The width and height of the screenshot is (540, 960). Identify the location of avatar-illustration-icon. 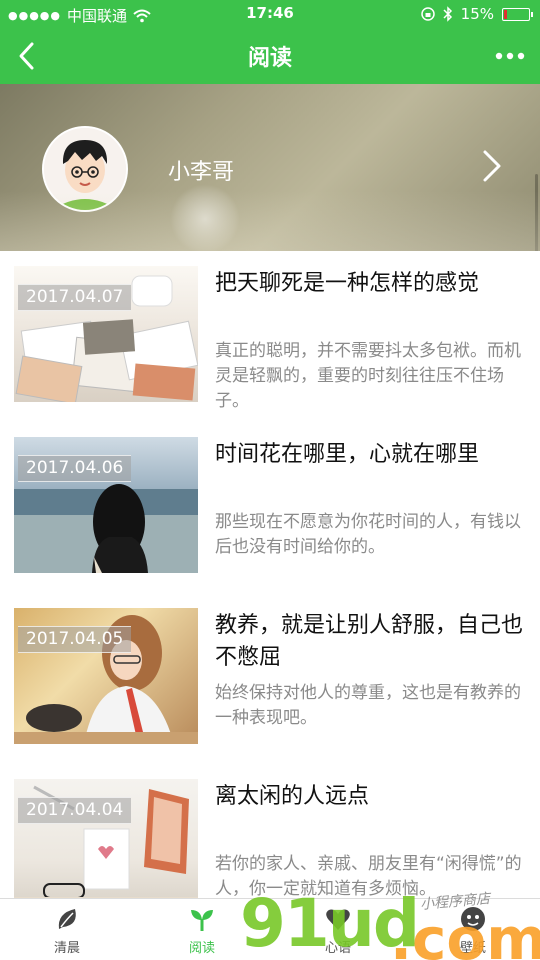
(85, 169).